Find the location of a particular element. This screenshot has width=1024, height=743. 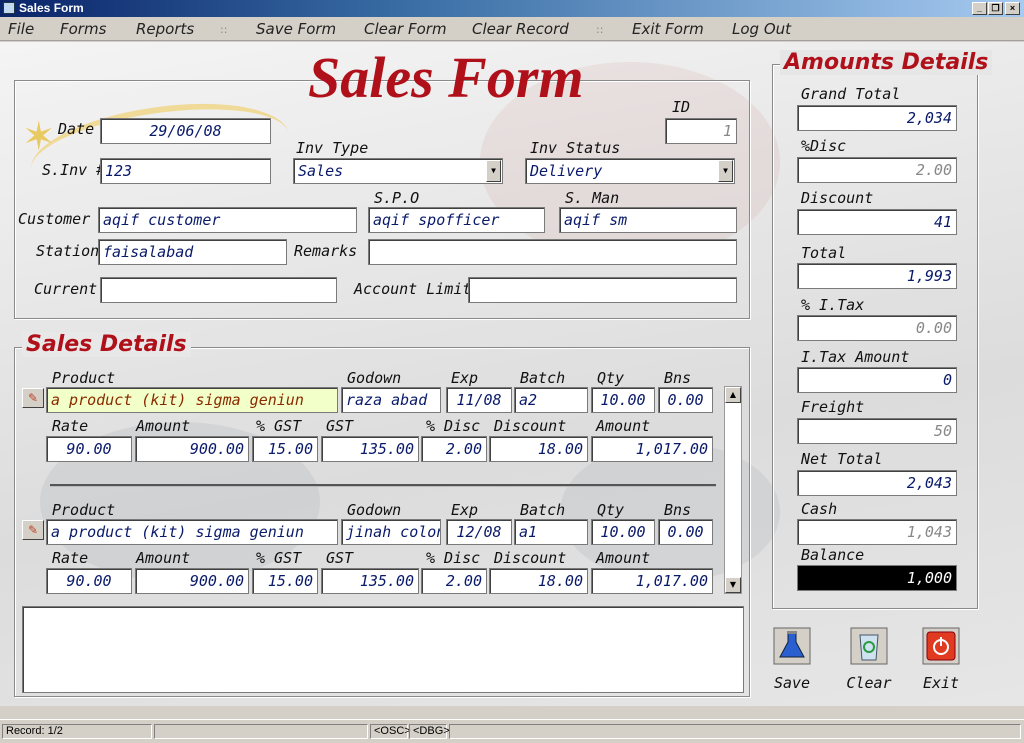

sinv-label: S.Inv # is located at coordinates (74, 170).